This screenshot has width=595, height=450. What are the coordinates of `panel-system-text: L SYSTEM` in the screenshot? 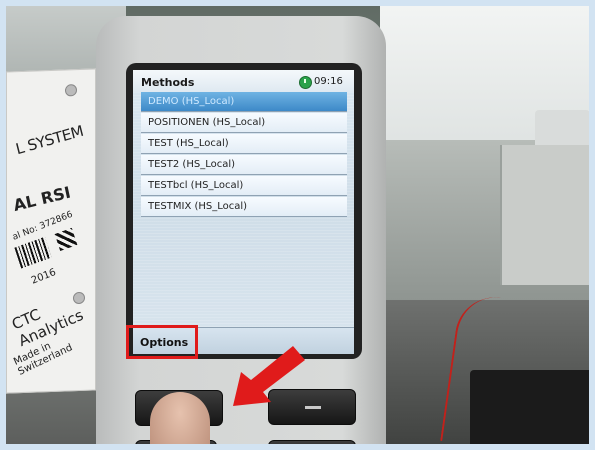 It's located at (49, 140).